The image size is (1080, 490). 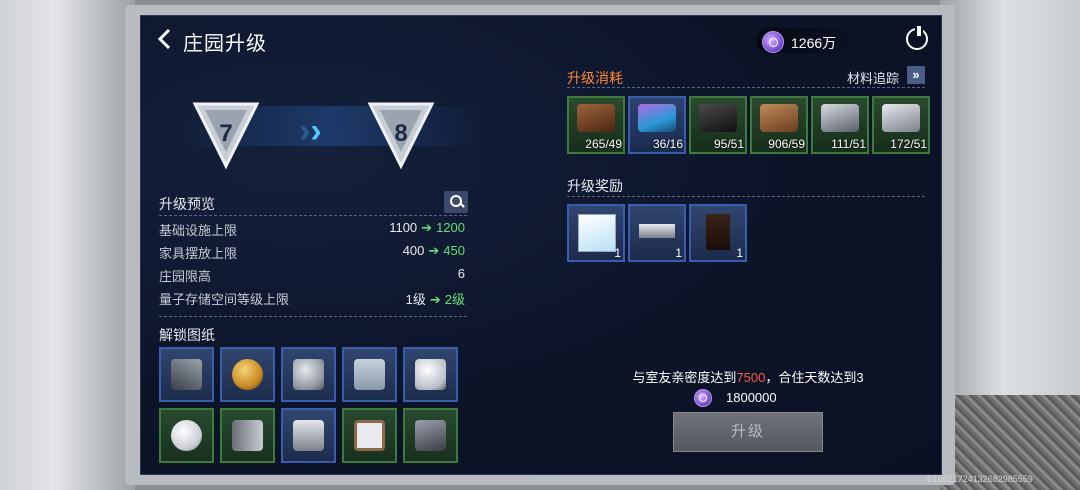 I want to click on next-level-badge: 8, so click(x=401, y=134).